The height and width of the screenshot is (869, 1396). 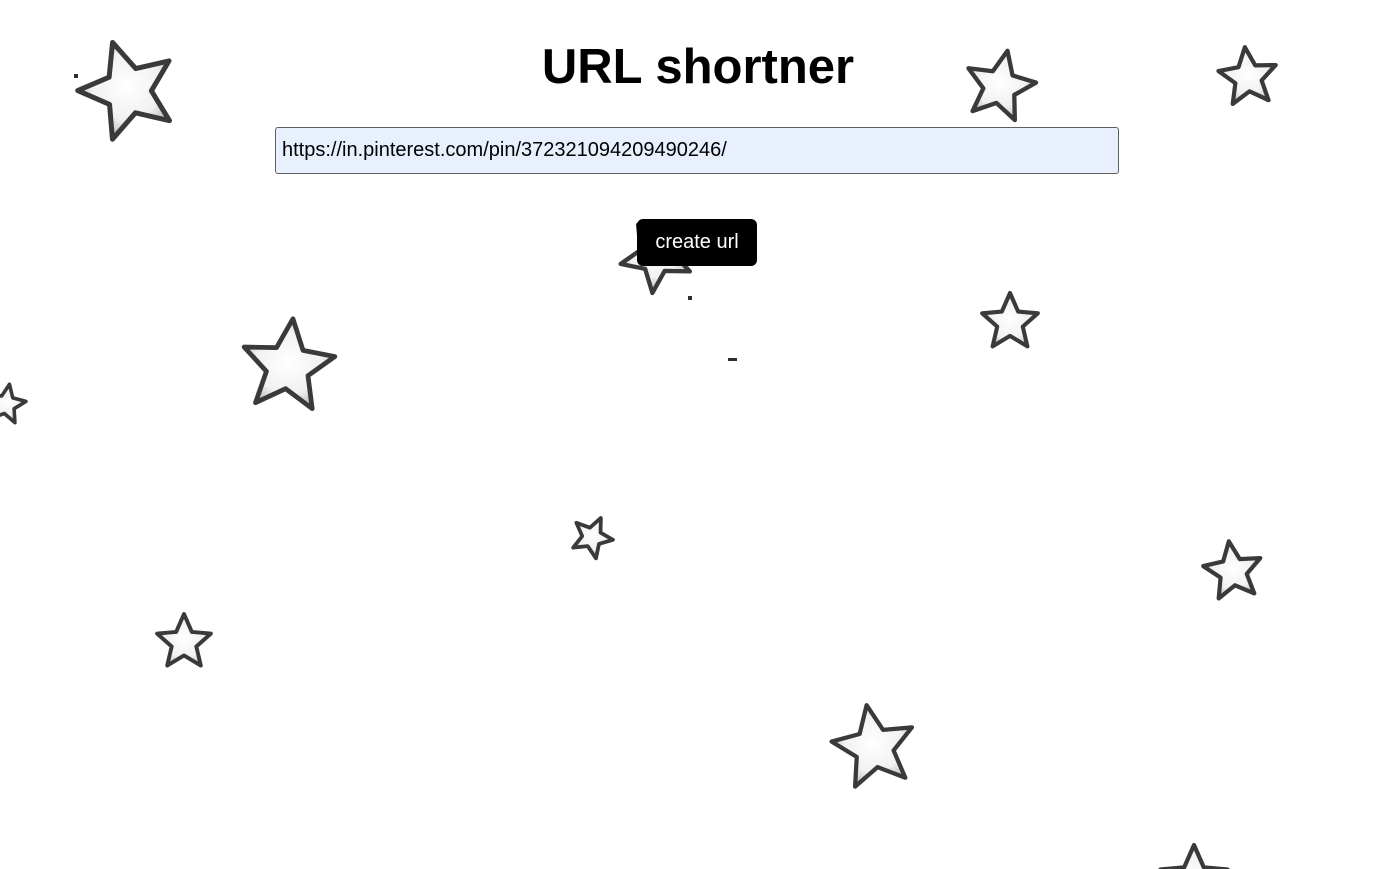 What do you see at coordinates (697, 150) in the screenshot?
I see `url-input` at bounding box center [697, 150].